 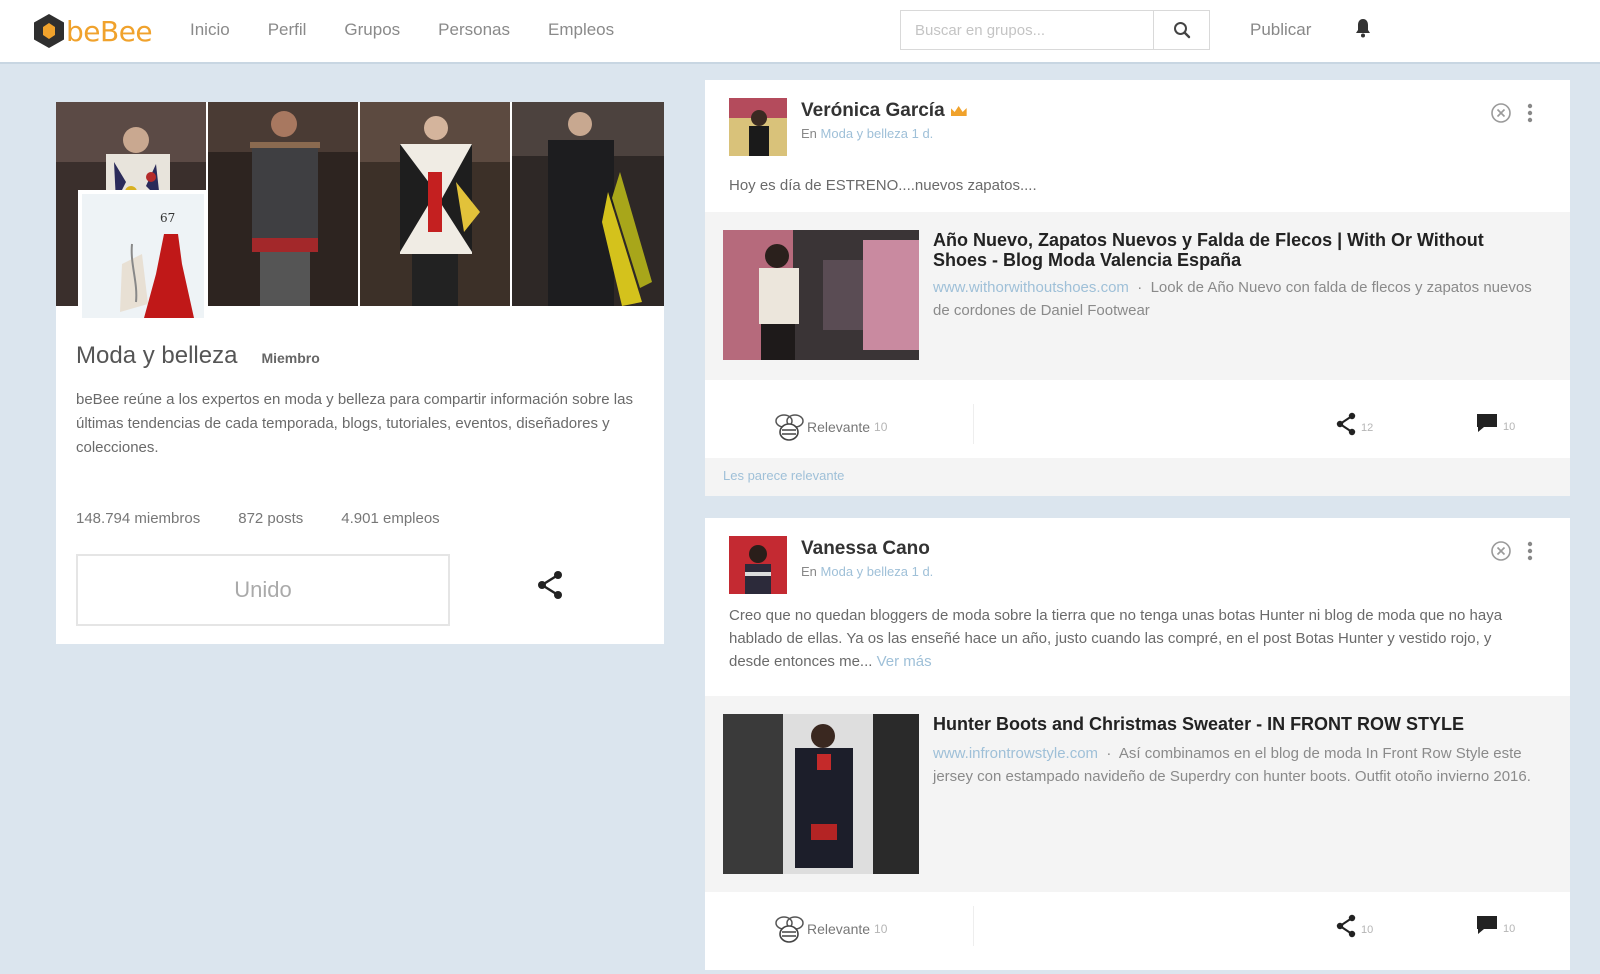 What do you see at coordinates (1367, 930) in the screenshot?
I see `share-count: 10` at bounding box center [1367, 930].